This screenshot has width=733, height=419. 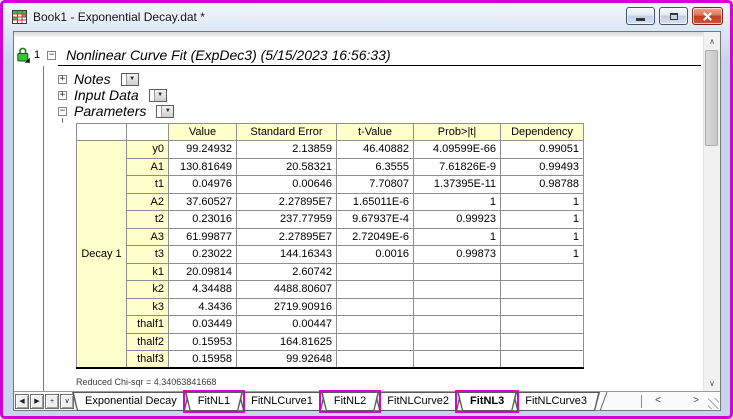 What do you see at coordinates (147, 149) in the screenshot?
I see `param-name-cell: y0` at bounding box center [147, 149].